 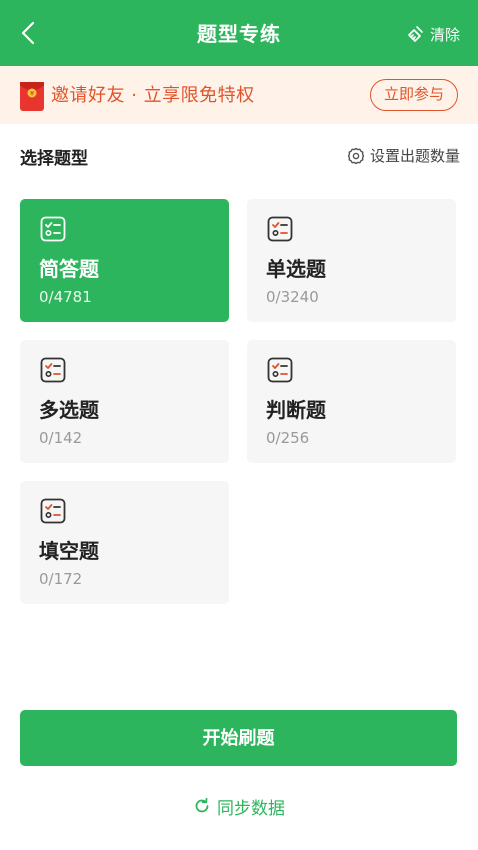 What do you see at coordinates (356, 155) in the screenshot?
I see `gear-icon` at bounding box center [356, 155].